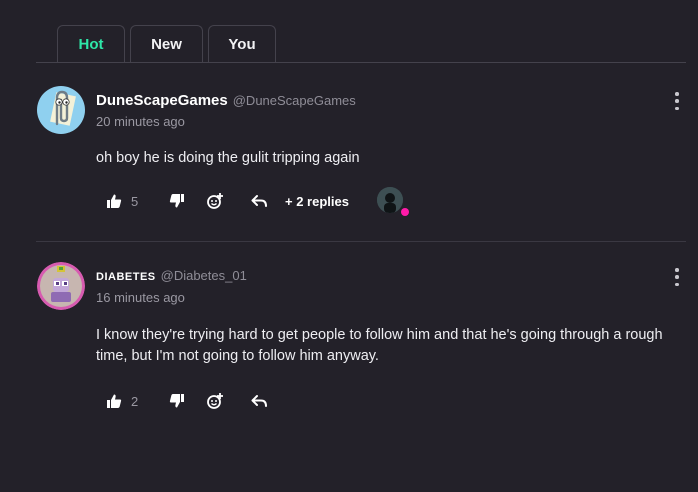  What do you see at coordinates (404, 212) in the screenshot?
I see `online-badge` at bounding box center [404, 212].